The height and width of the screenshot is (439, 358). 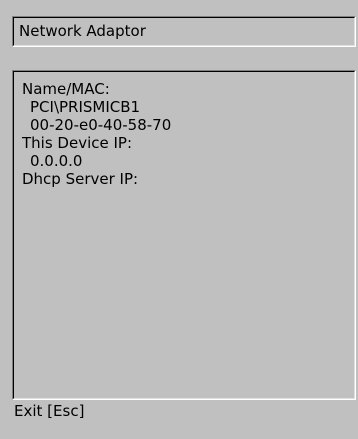 I want to click on device-ip-value: 0.0.0.0, so click(x=56, y=161).